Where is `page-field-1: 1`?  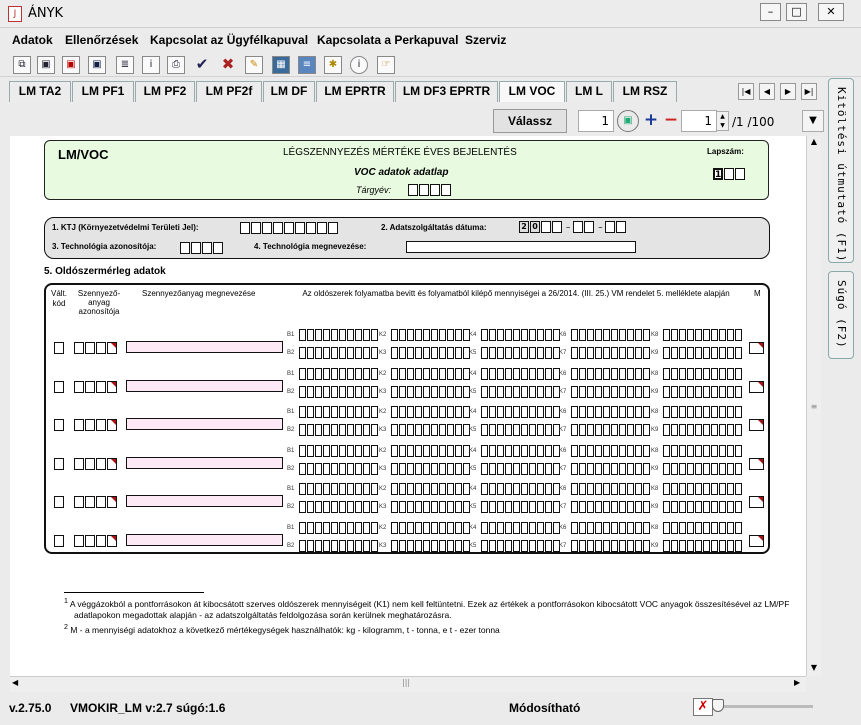
page-field-1: 1 is located at coordinates (596, 121).